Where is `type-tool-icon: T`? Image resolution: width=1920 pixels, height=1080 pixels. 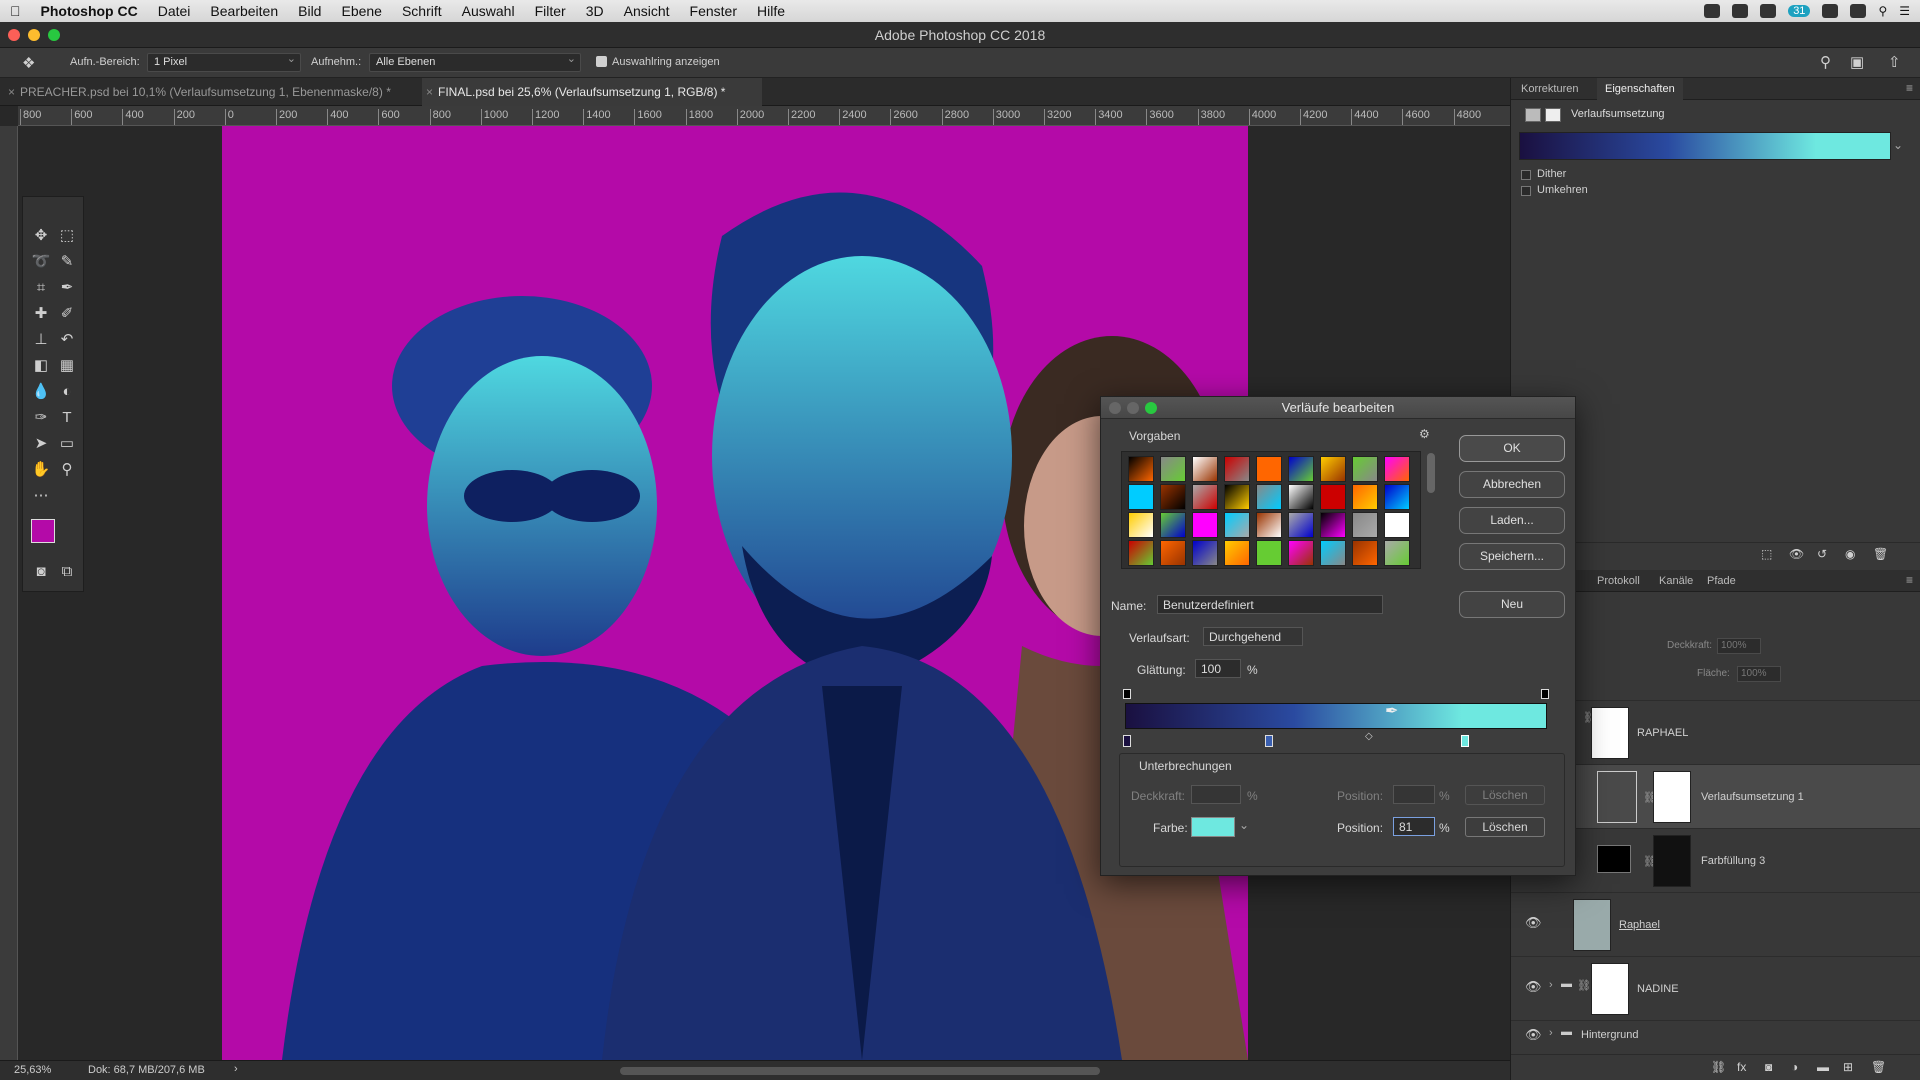
type-tool-icon: T is located at coordinates (67, 418).